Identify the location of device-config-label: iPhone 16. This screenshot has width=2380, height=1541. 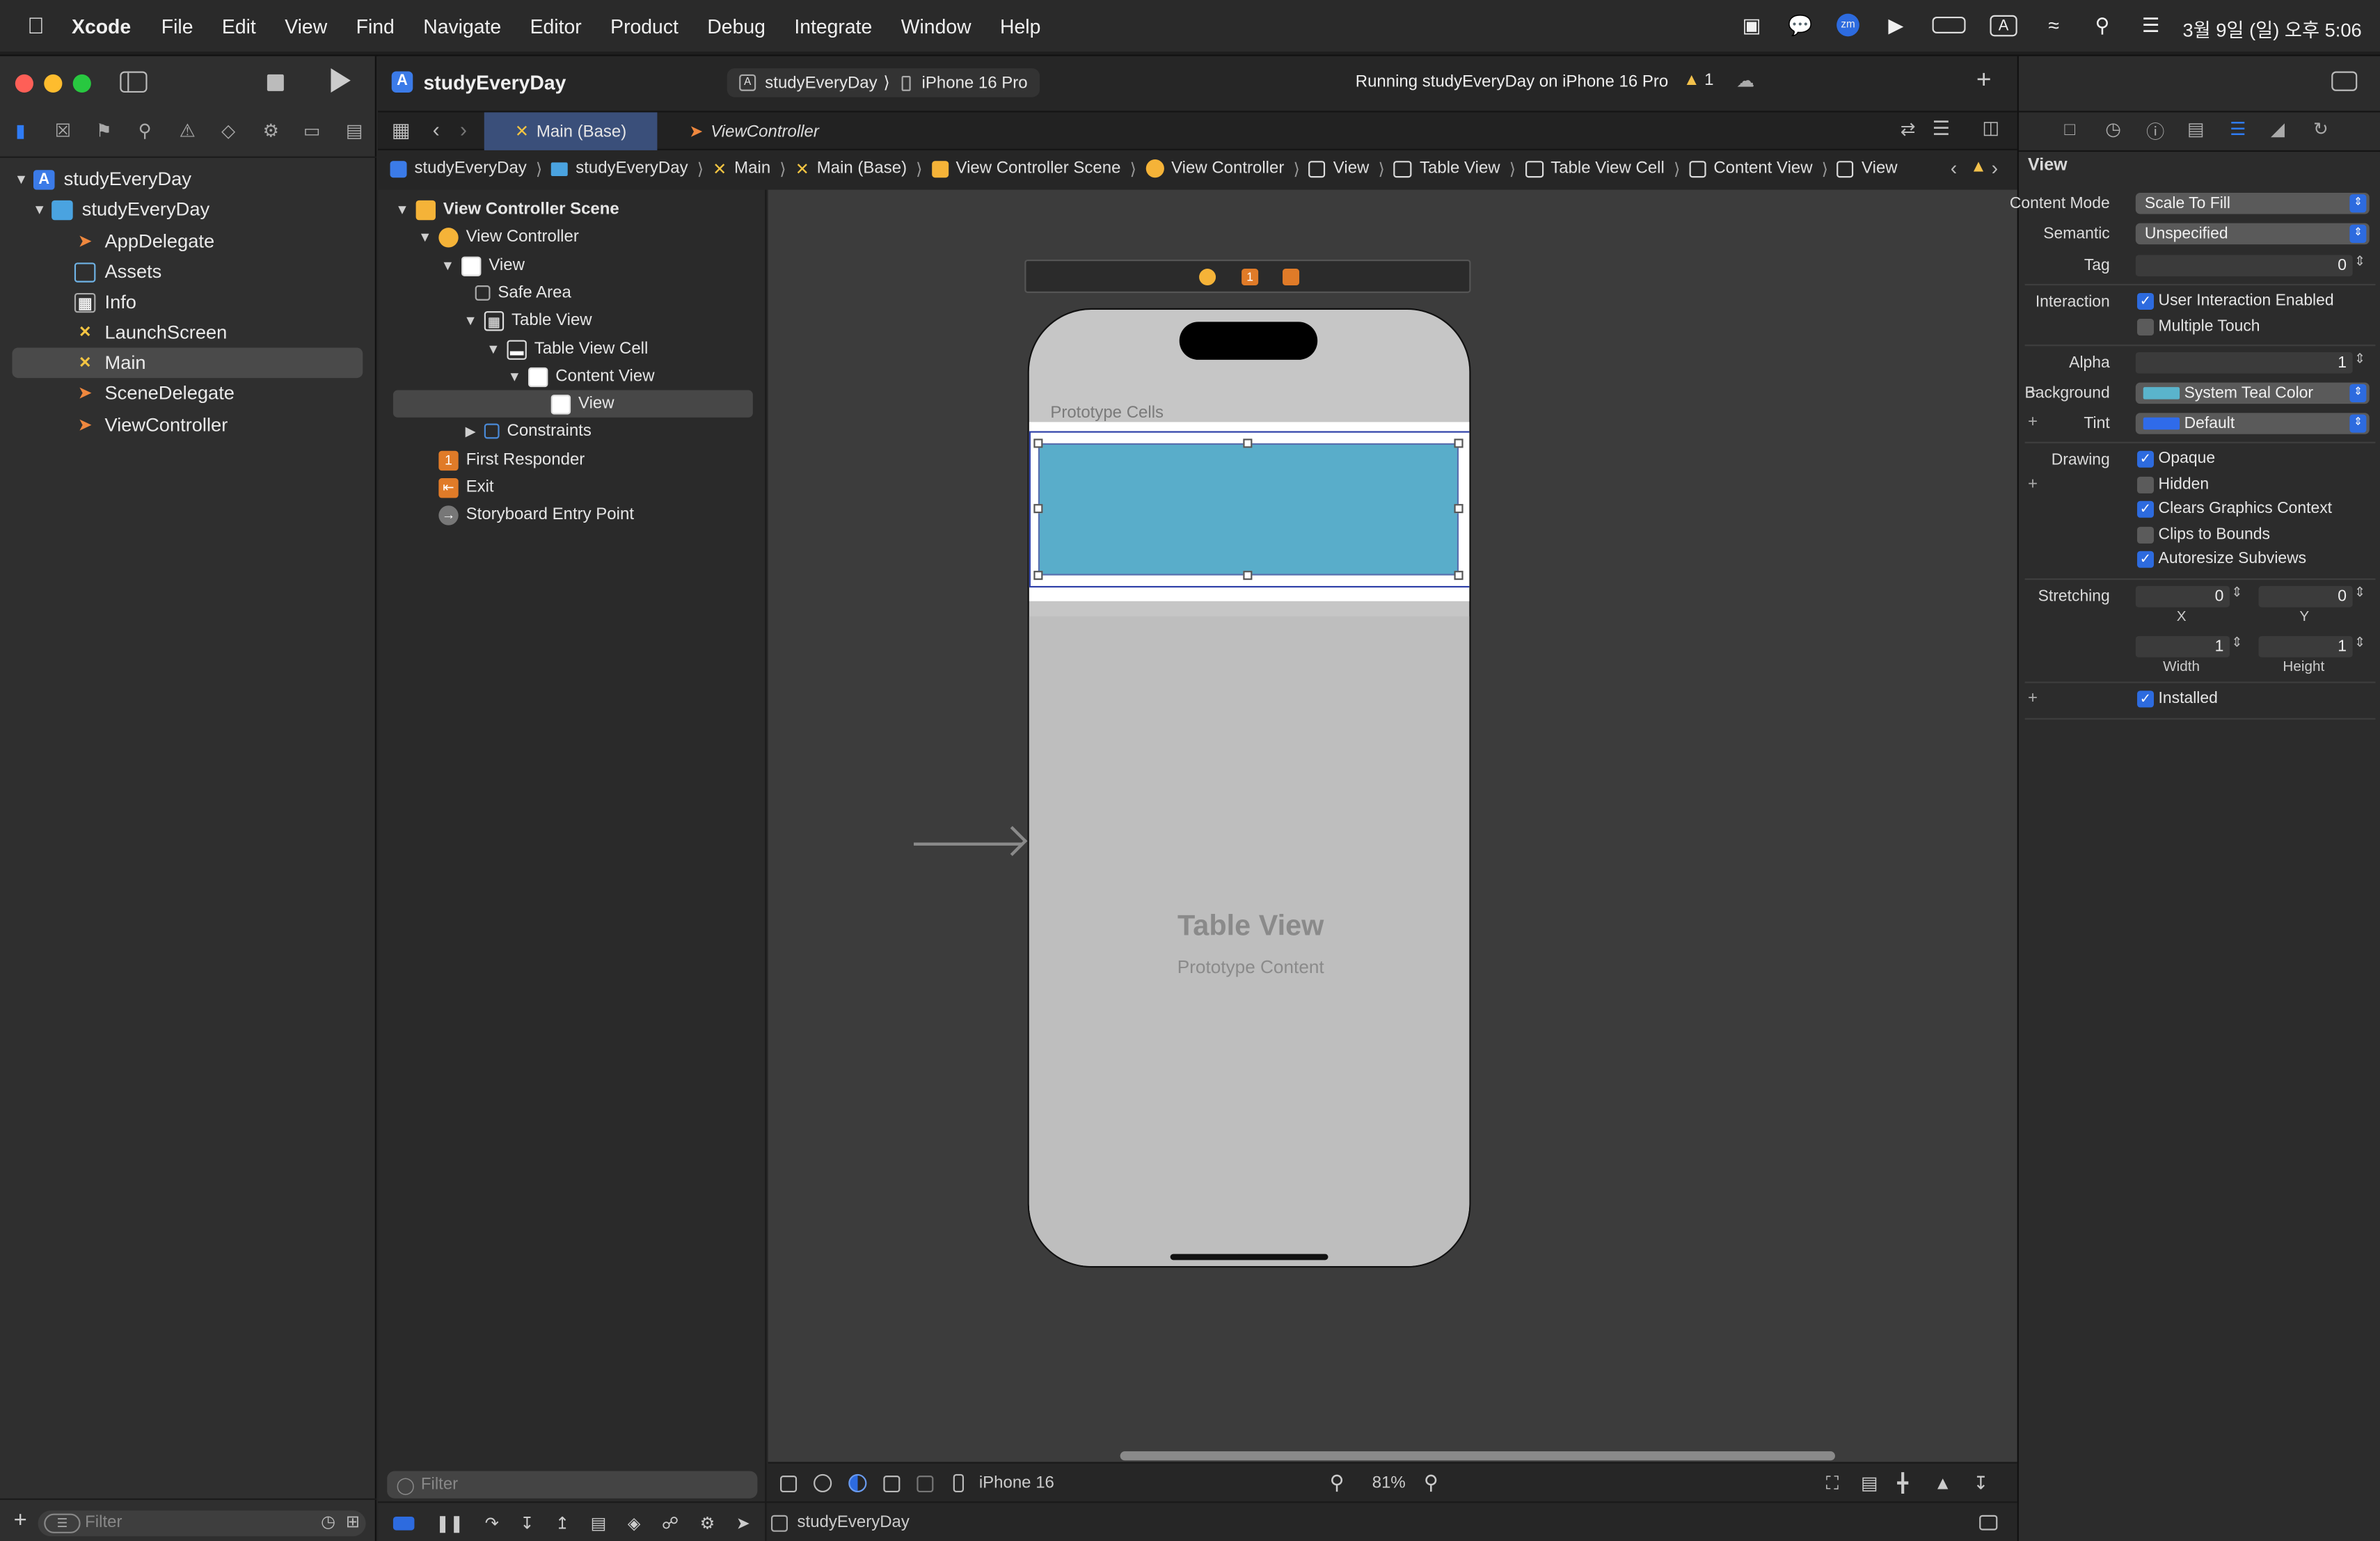
(1017, 1483).